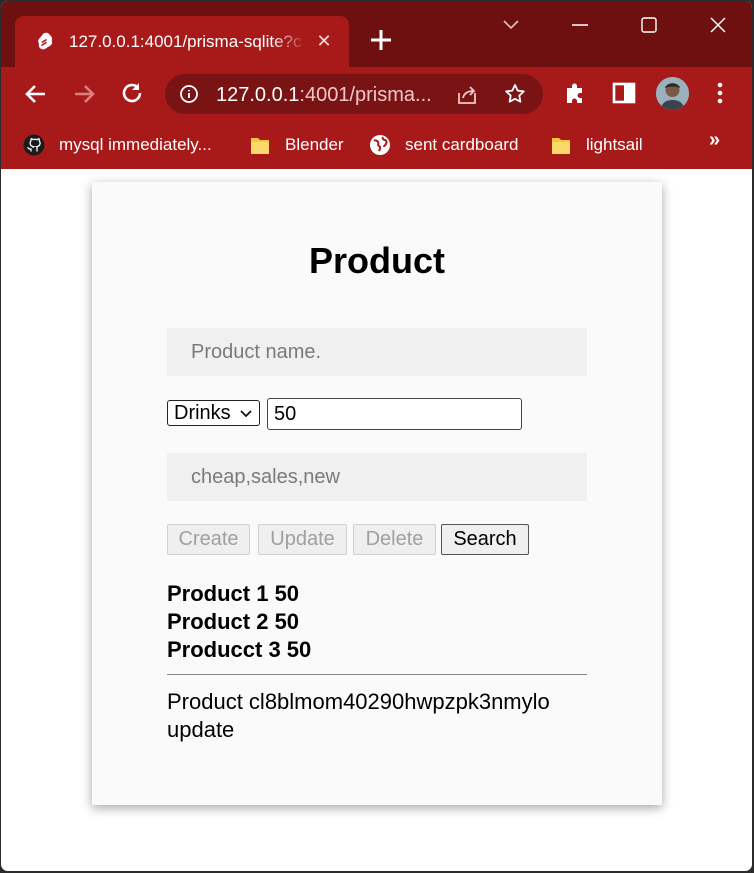 This screenshot has width=754, height=873. I want to click on title-bar: 127.0.0.1:4001/prisma-sqlite?c ✕, so click(376, 34).